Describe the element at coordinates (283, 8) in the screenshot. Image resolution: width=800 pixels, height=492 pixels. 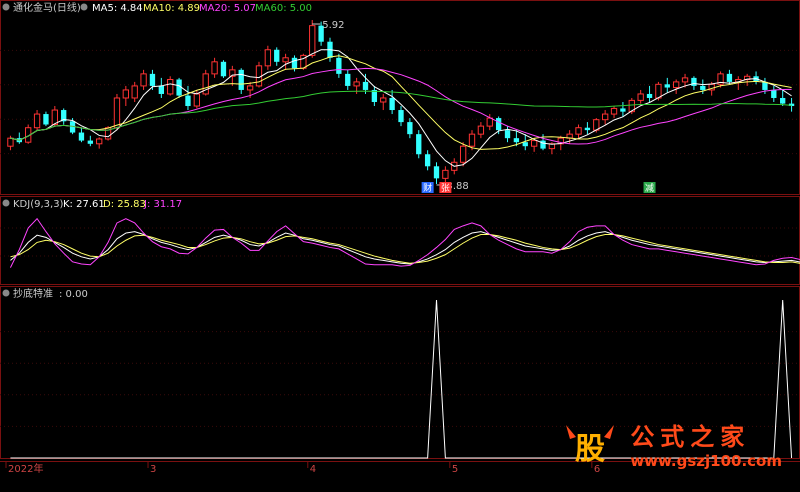
I see `ma60-label: MA60: 5.00` at that location.